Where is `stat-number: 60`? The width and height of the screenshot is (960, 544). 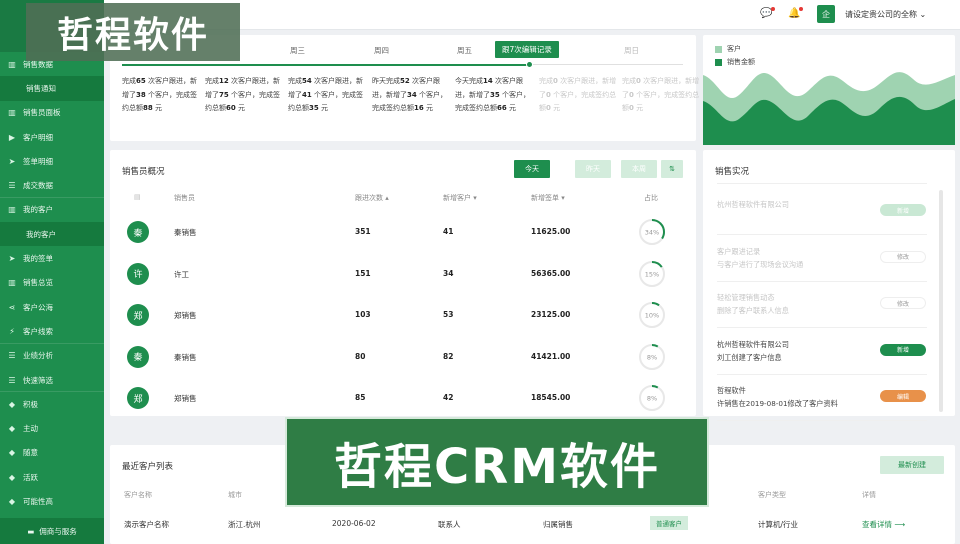 stat-number: 60 is located at coordinates (231, 108).